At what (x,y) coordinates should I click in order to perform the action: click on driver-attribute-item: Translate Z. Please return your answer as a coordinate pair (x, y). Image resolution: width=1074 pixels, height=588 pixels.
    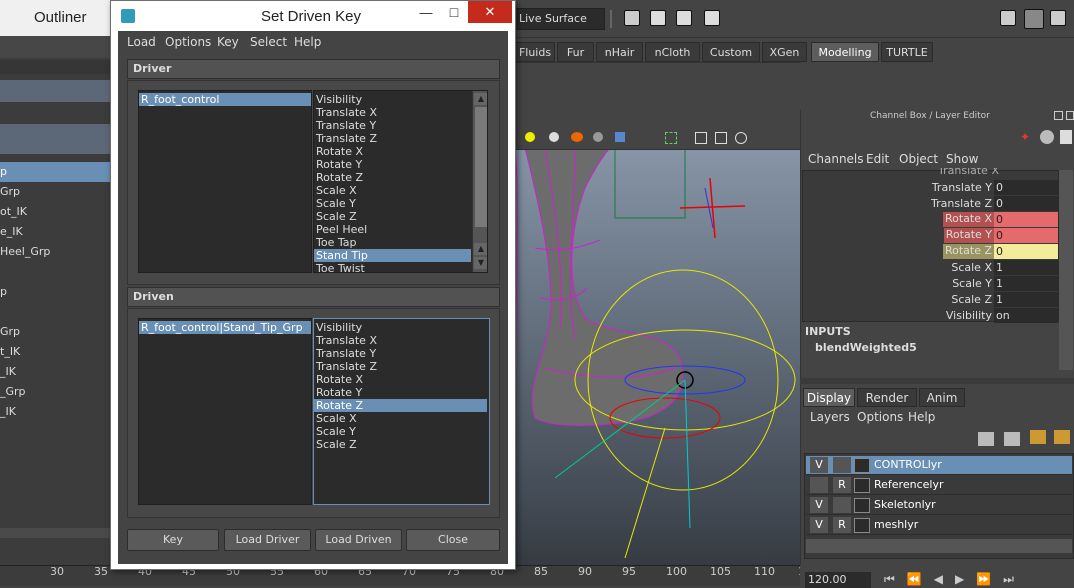
    Looking at the image, I should click on (392, 138).